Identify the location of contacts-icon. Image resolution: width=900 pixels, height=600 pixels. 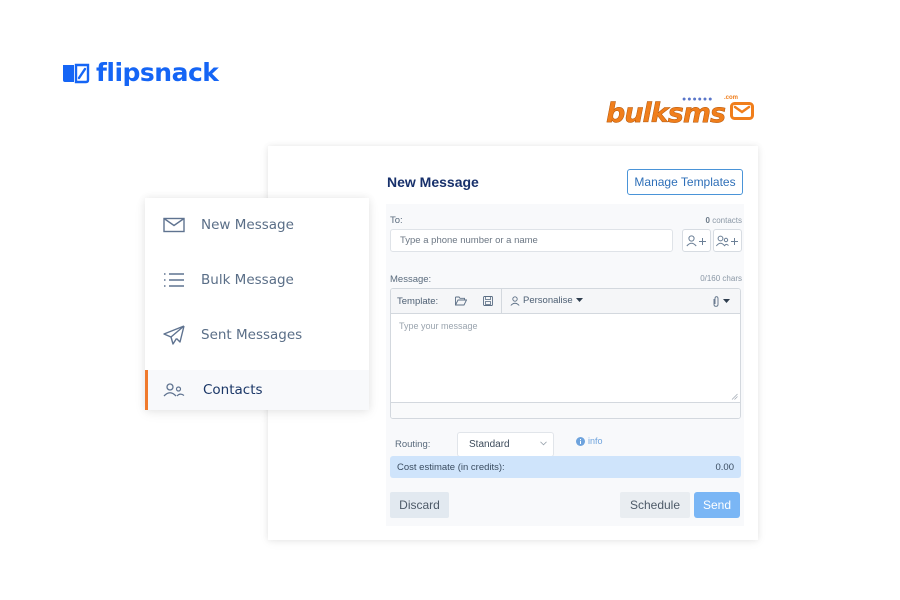
(174, 390).